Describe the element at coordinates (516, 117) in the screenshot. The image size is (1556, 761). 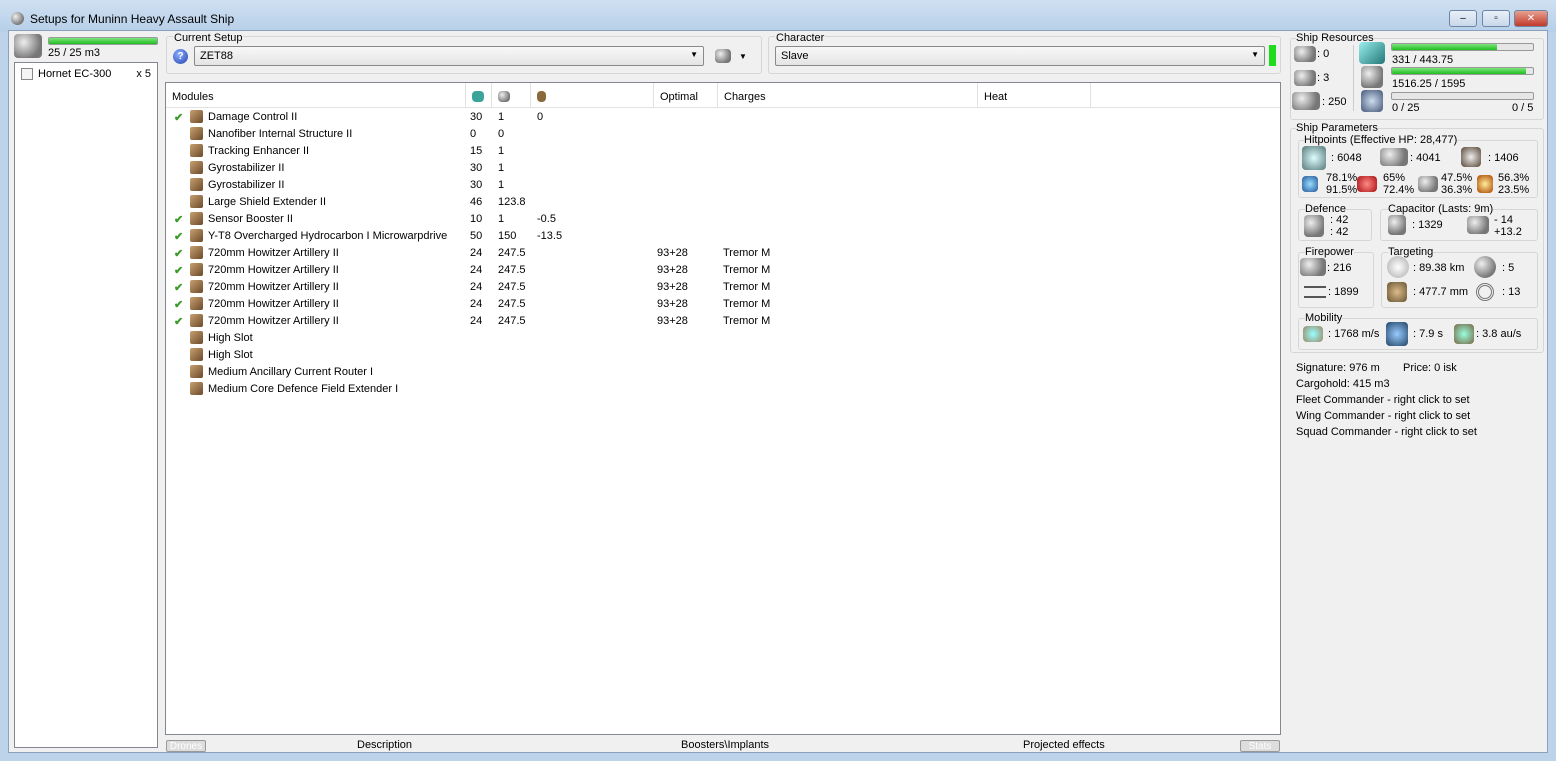
I see `module-row: ✔ Damage Control II 30 1 0` at that location.